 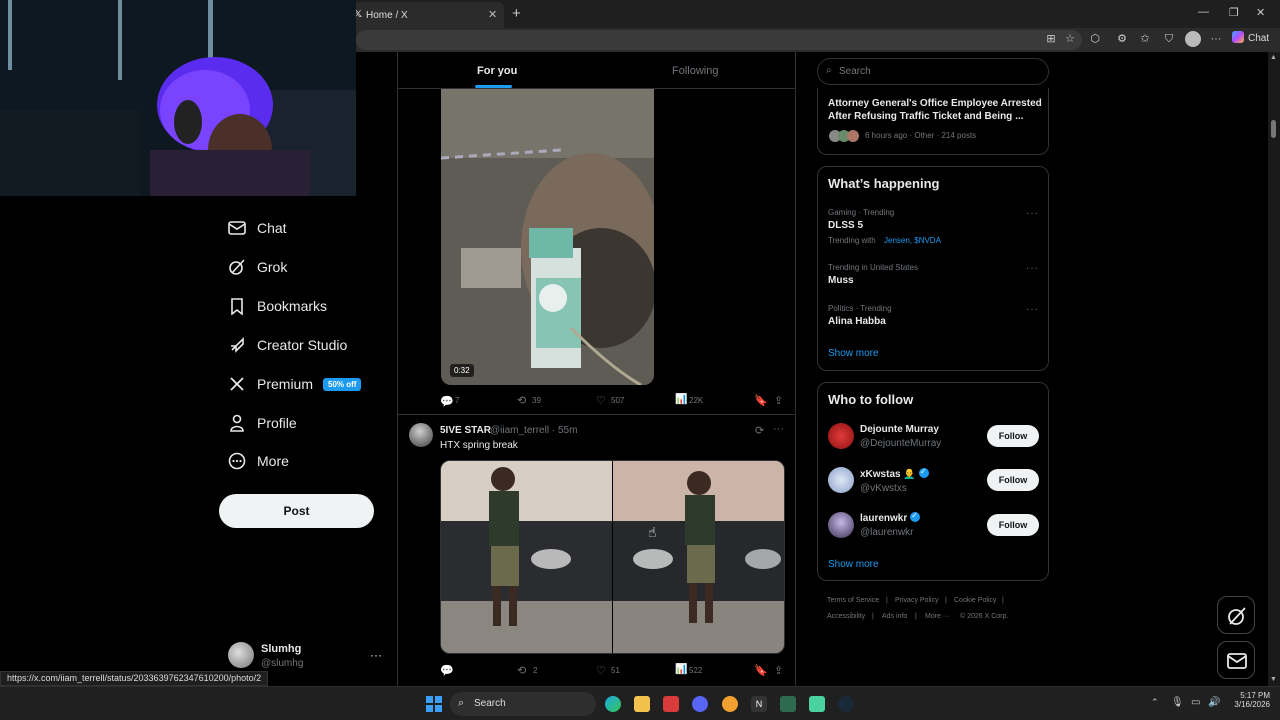 I want to click on nav-item-profile: Profile, so click(x=261, y=423).